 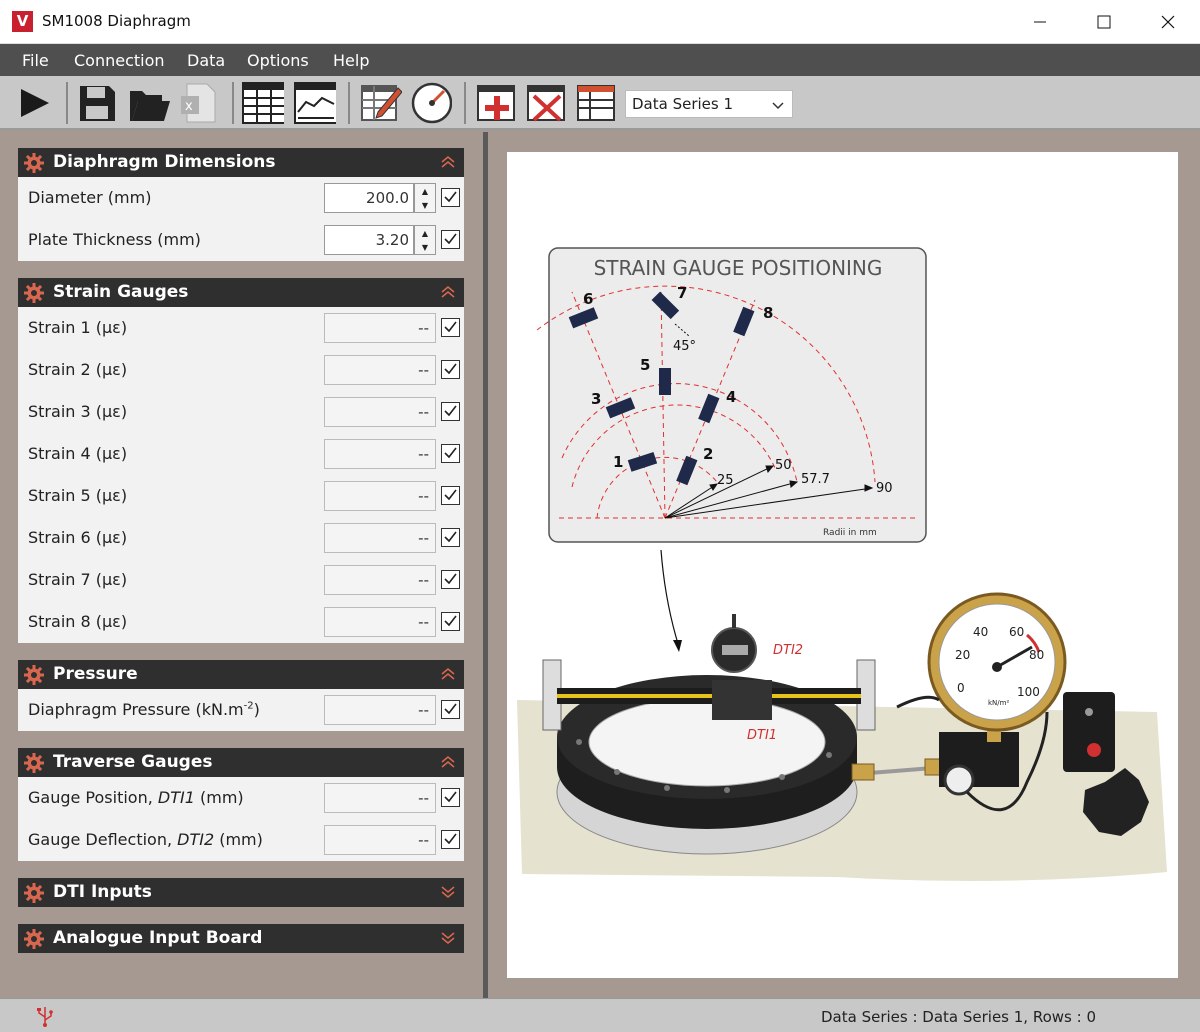 I want to click on calibrate-button, so click(x=431, y=103).